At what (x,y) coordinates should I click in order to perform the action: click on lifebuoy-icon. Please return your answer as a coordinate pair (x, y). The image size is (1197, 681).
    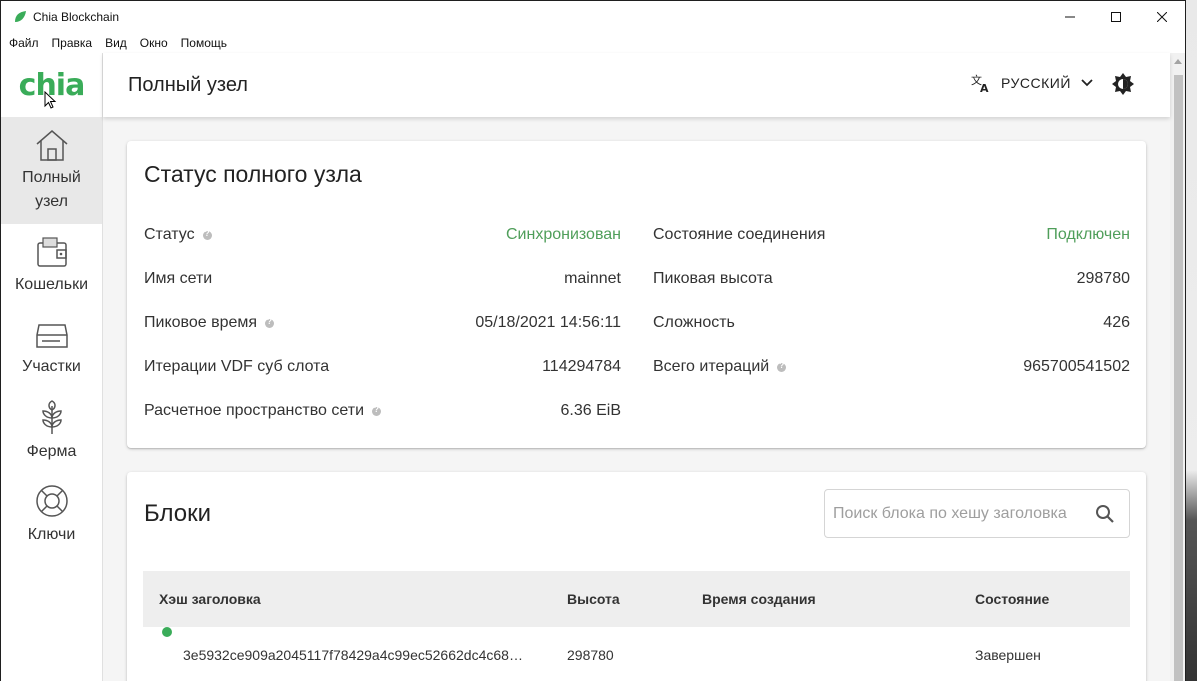
    Looking at the image, I should click on (51, 500).